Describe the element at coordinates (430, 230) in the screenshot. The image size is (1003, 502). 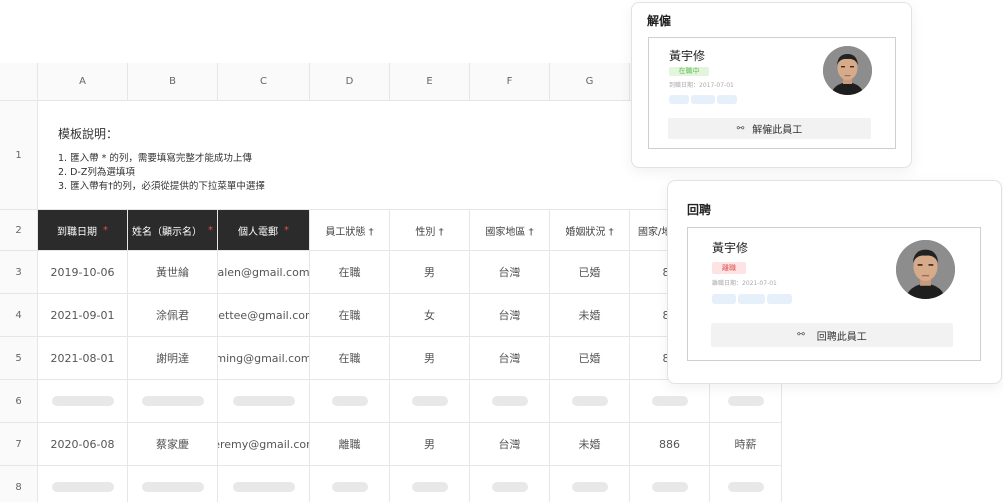
I see `header-gender: 性別 †` at that location.